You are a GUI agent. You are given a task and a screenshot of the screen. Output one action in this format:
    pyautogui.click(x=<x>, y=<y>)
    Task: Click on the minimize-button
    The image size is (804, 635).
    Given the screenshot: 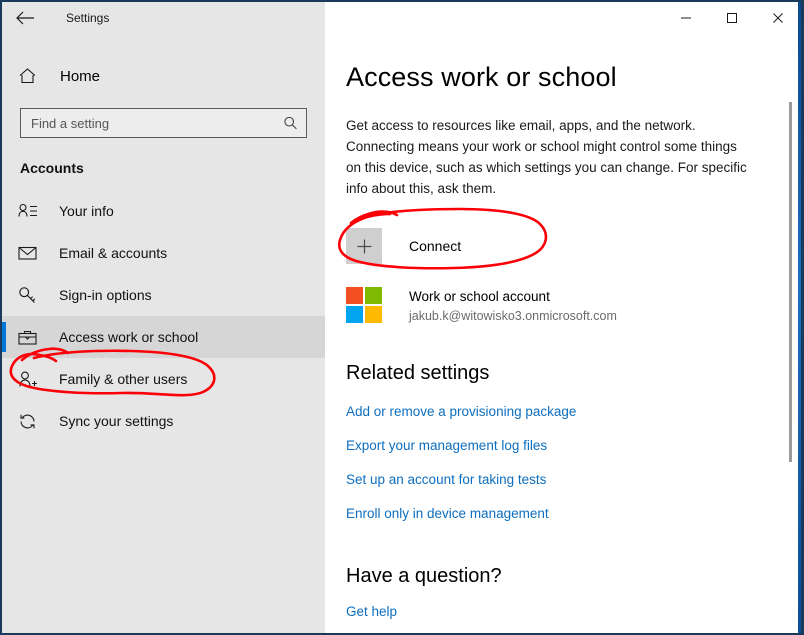 What is the action you would take?
    pyautogui.click(x=686, y=18)
    